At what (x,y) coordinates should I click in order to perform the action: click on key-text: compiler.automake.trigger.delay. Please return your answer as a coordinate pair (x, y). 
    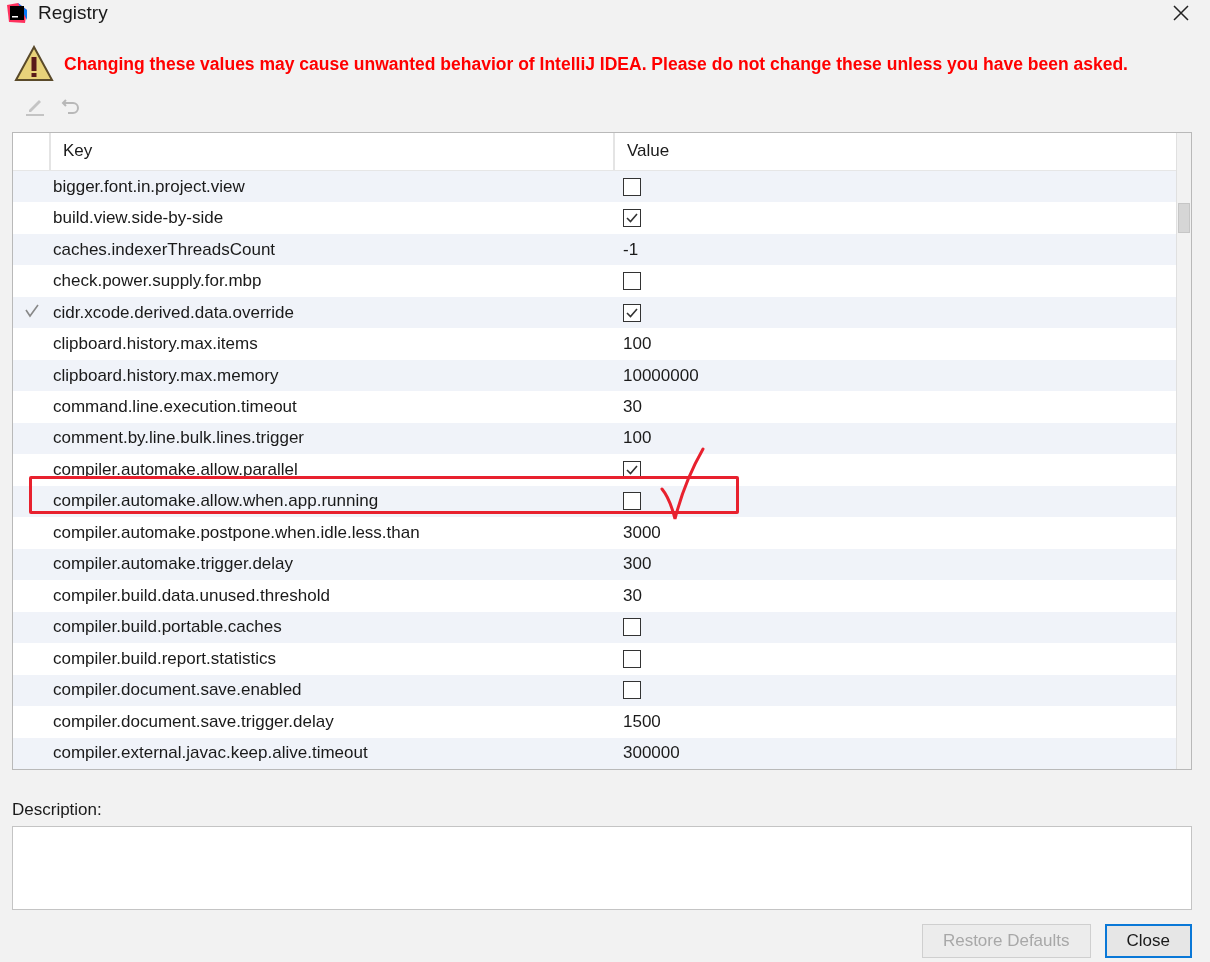
    Looking at the image, I should click on (174, 564).